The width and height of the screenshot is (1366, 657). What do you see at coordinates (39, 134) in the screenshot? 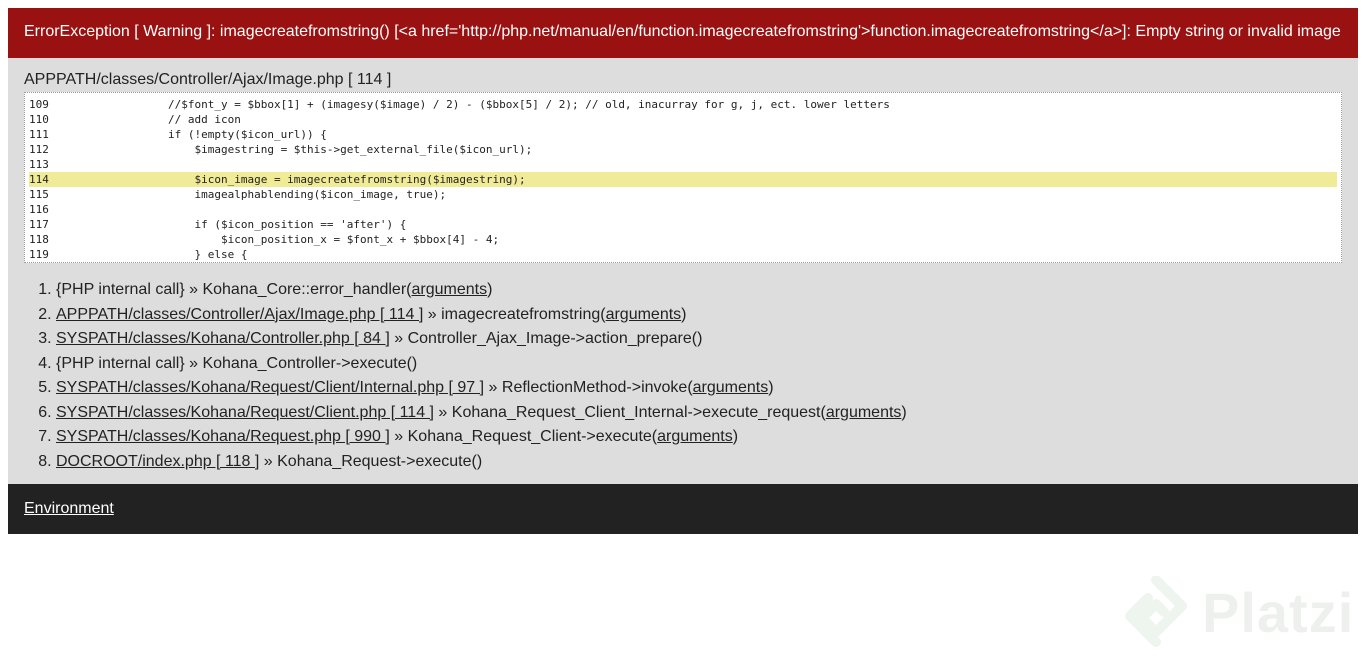
I see `line-number: 111` at bounding box center [39, 134].